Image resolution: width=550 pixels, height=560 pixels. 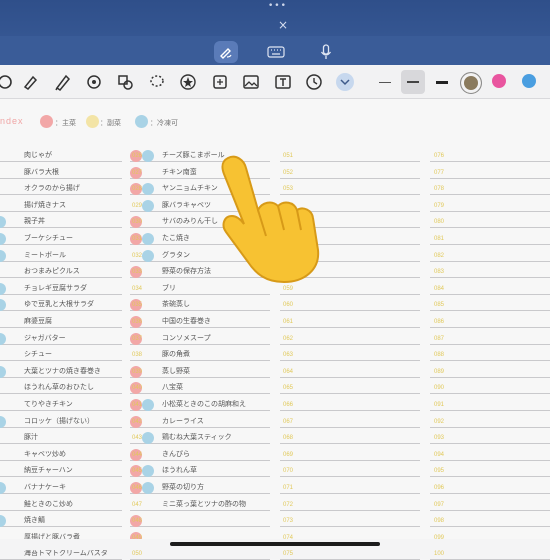 I want to click on recipe-title: 大葉とツナの焼き春巻き, so click(x=62, y=371).